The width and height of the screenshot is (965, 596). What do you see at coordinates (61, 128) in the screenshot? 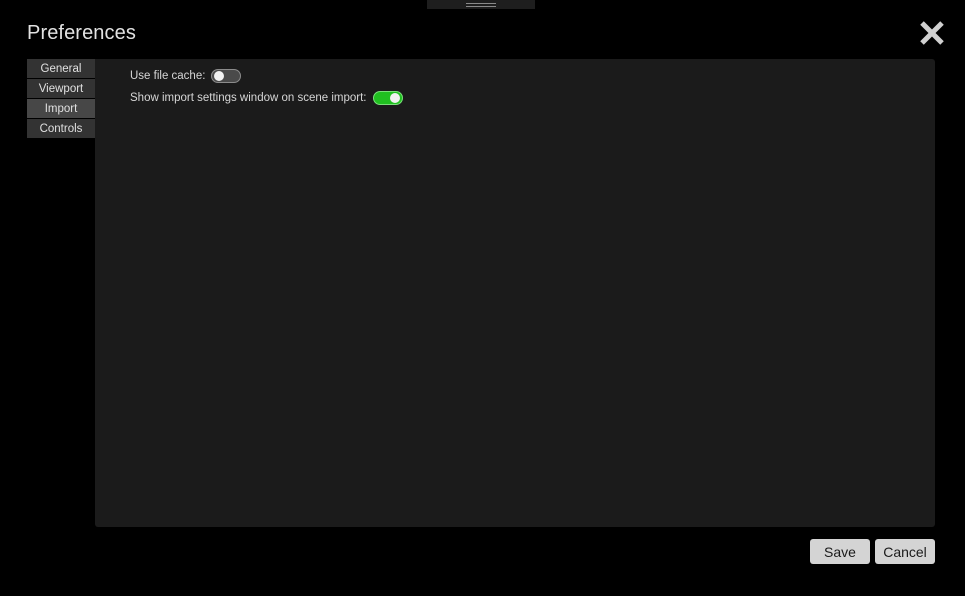
I see `tab-controls: Controls` at bounding box center [61, 128].